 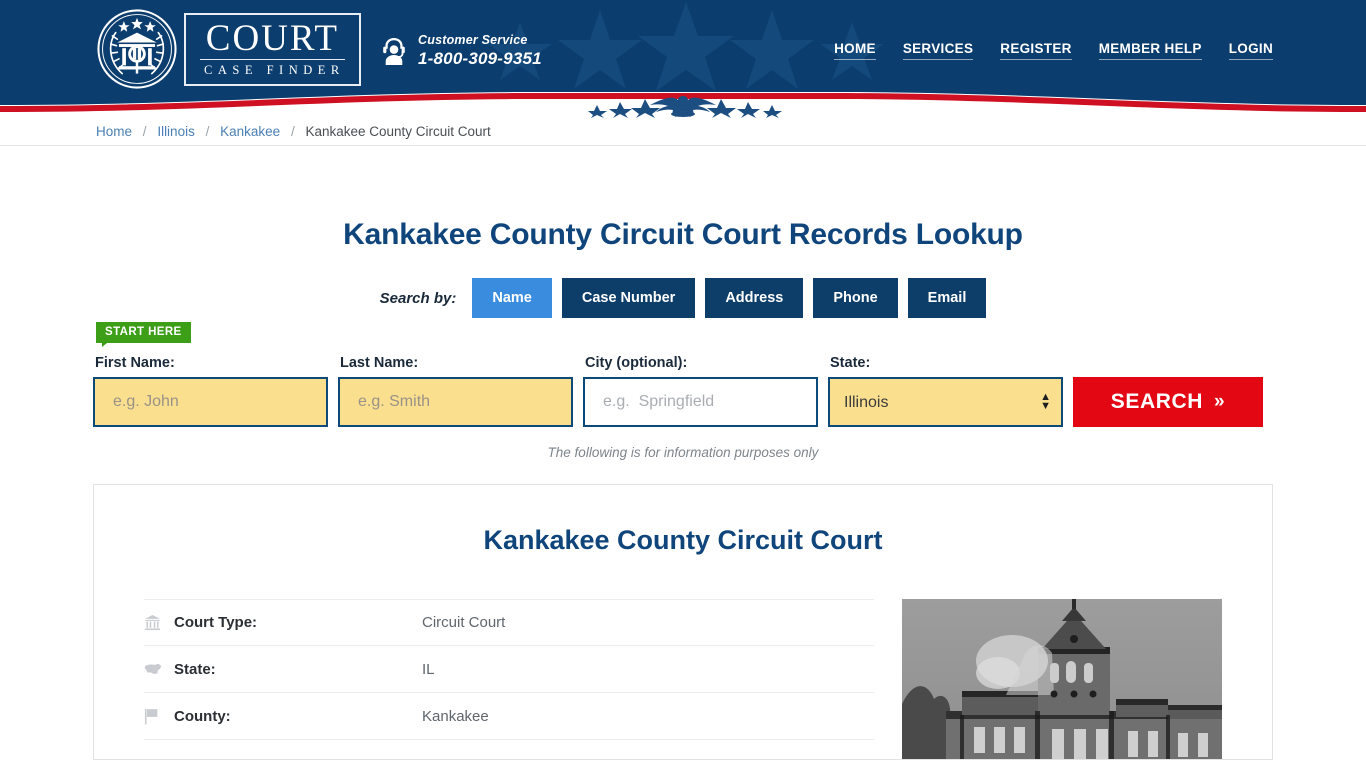 I want to click on customer-service-label: Customer Service, so click(x=473, y=40).